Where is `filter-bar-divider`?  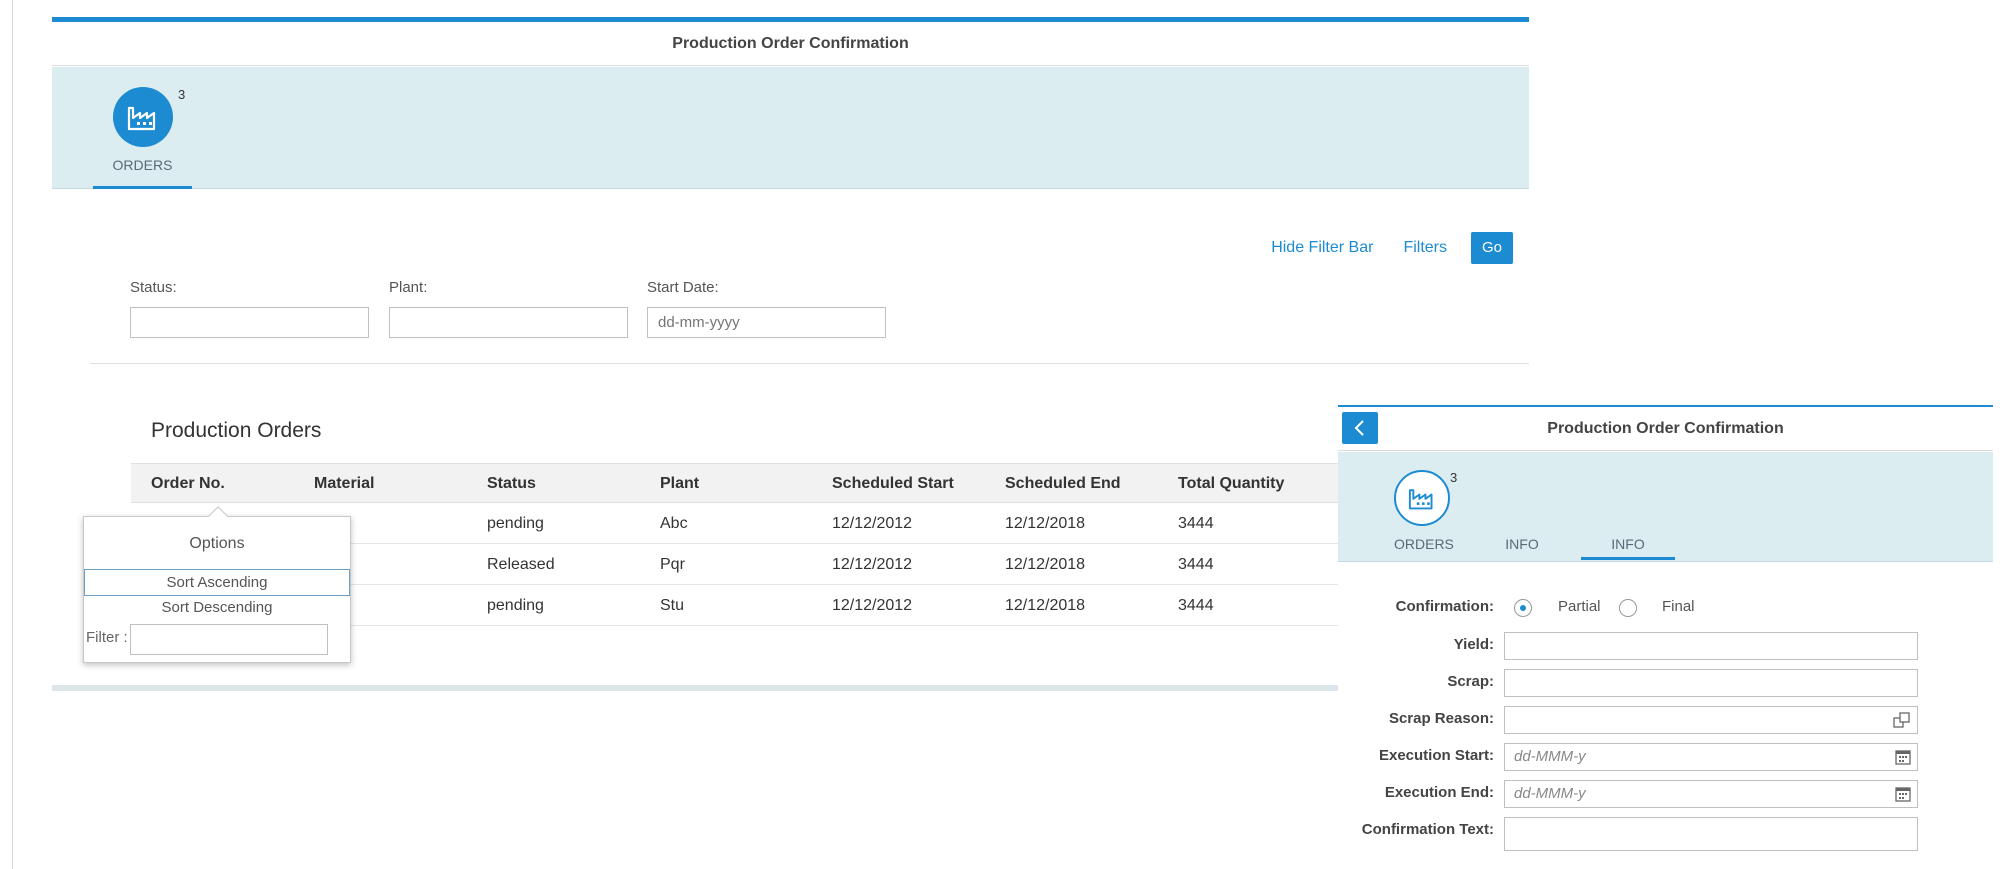
filter-bar-divider is located at coordinates (809, 363).